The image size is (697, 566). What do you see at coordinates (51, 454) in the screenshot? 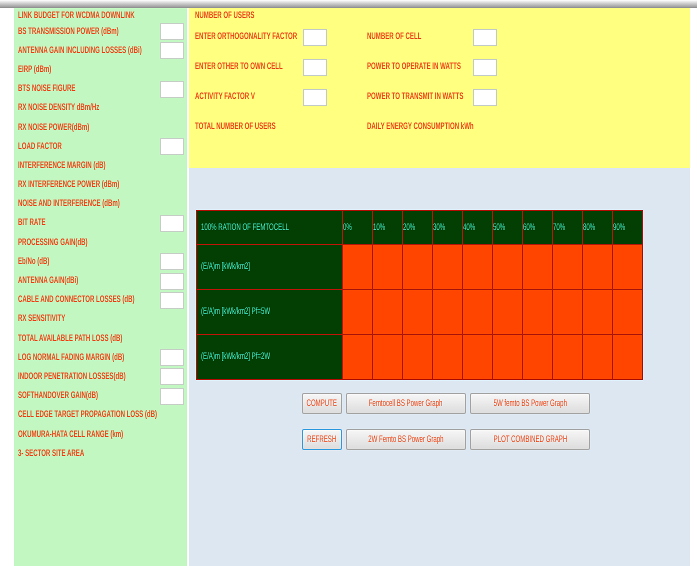
I see `field-label: 3- SECTOR SITE AREA` at bounding box center [51, 454].